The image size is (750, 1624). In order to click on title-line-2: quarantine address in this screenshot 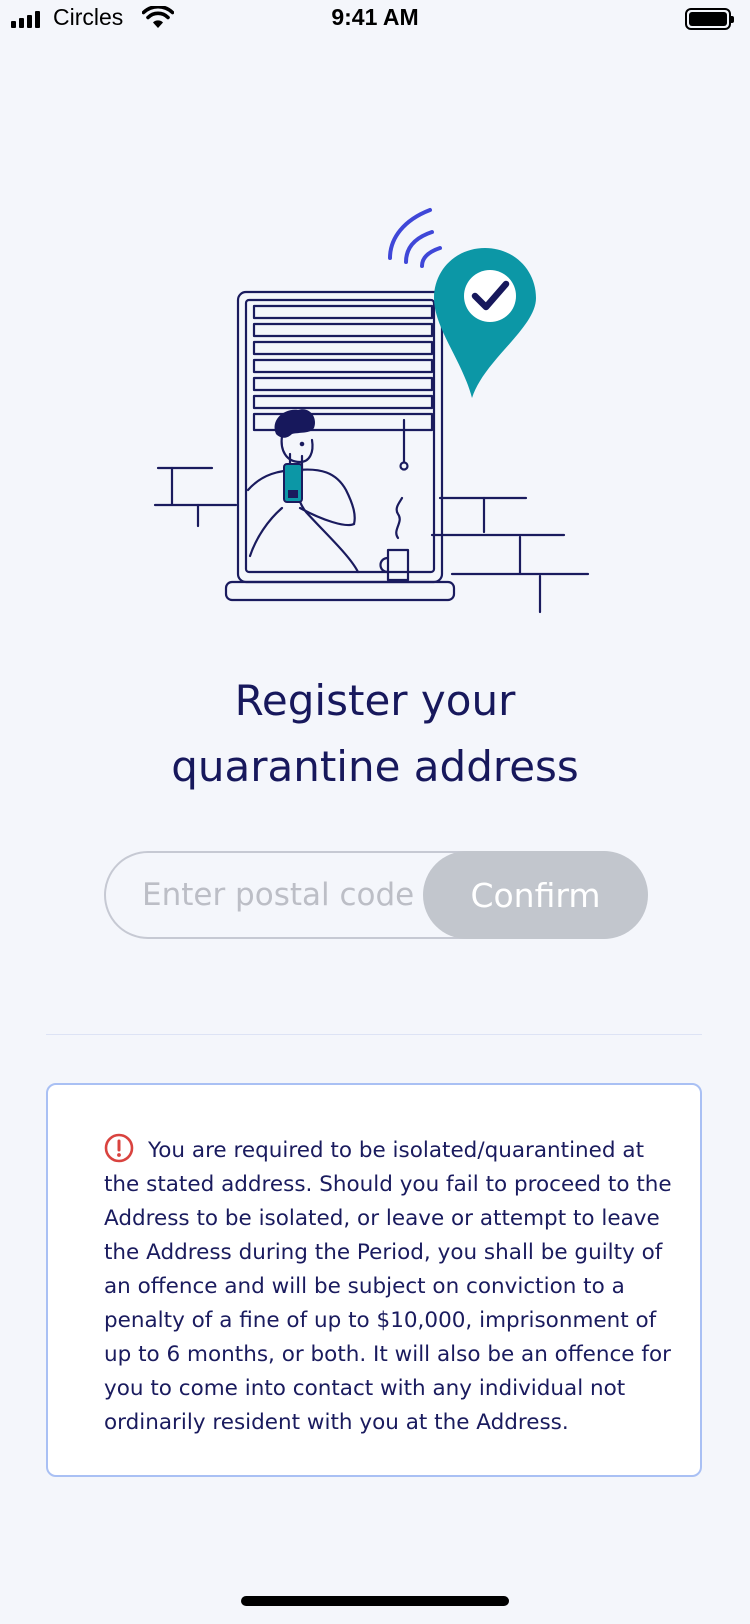, I will do `click(375, 766)`.